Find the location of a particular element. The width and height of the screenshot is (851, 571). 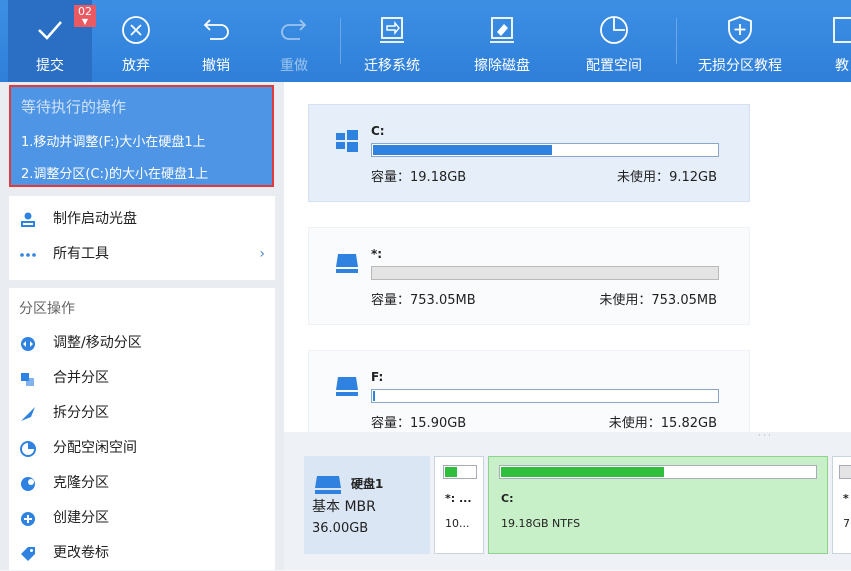

document-icon is located at coordinates (842, 30).